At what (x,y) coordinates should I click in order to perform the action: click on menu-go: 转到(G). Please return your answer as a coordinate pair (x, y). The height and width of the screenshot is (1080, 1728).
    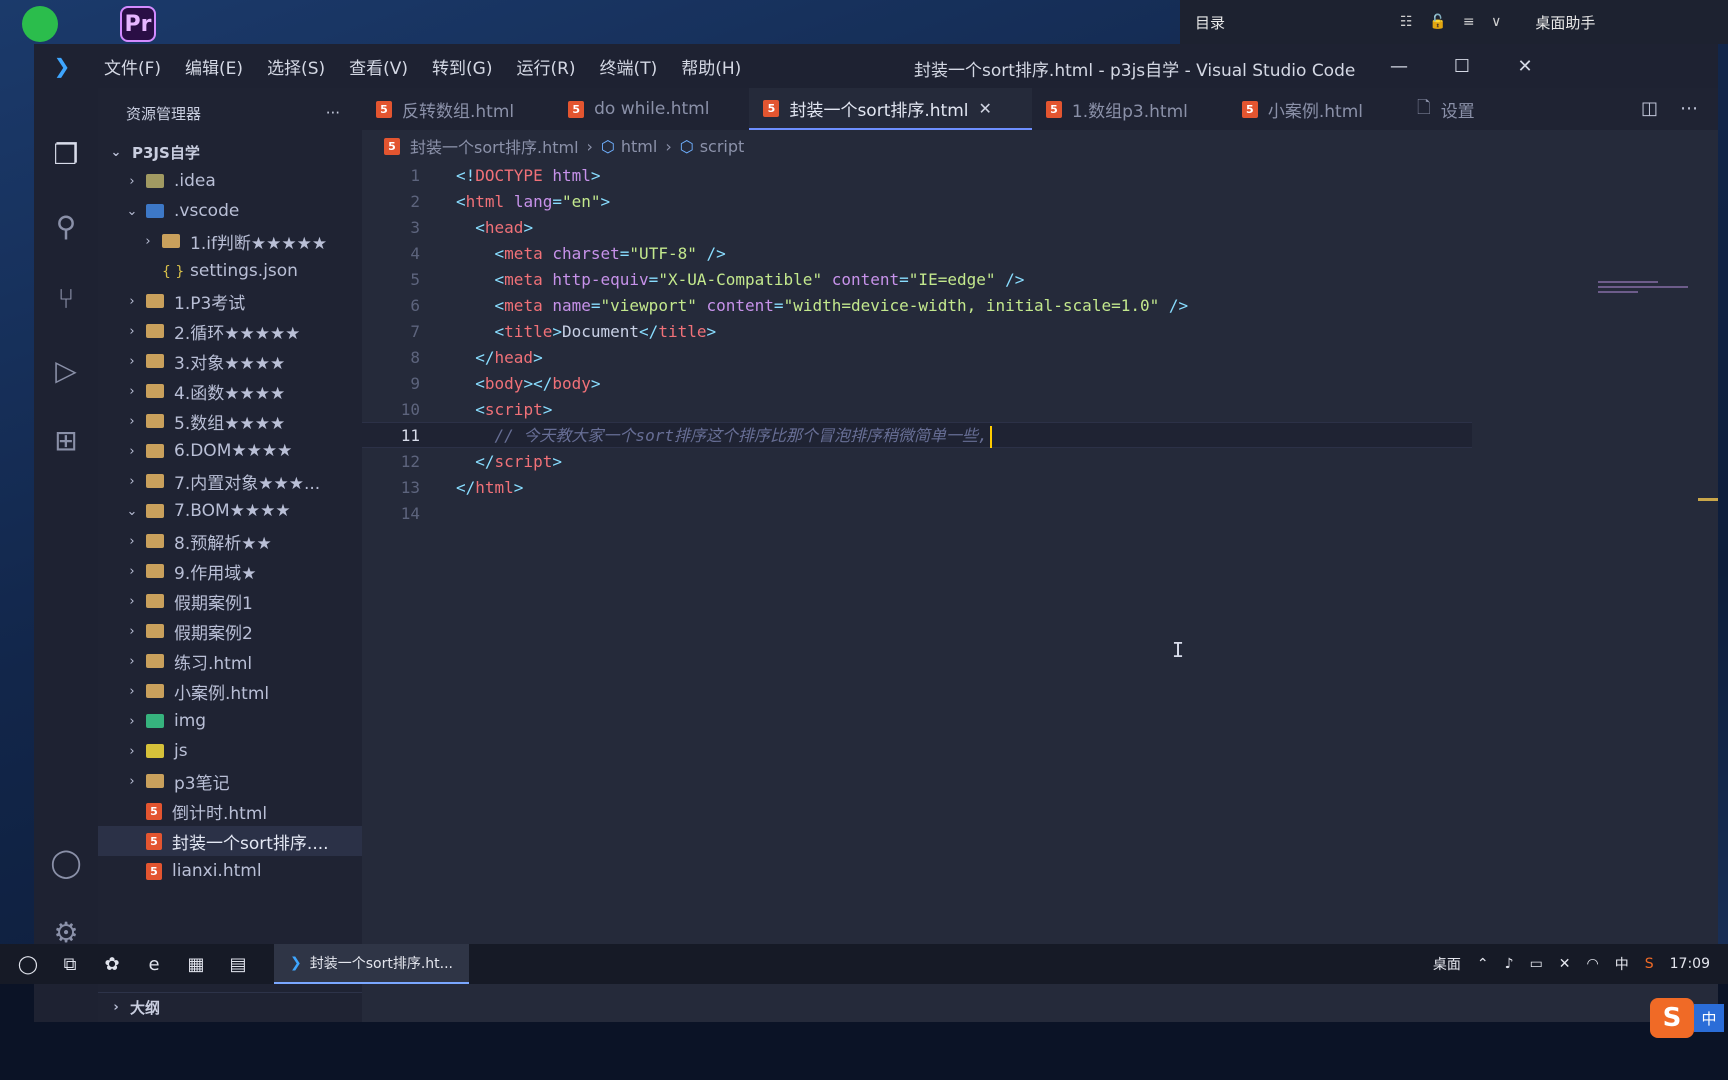
    Looking at the image, I should click on (462, 66).